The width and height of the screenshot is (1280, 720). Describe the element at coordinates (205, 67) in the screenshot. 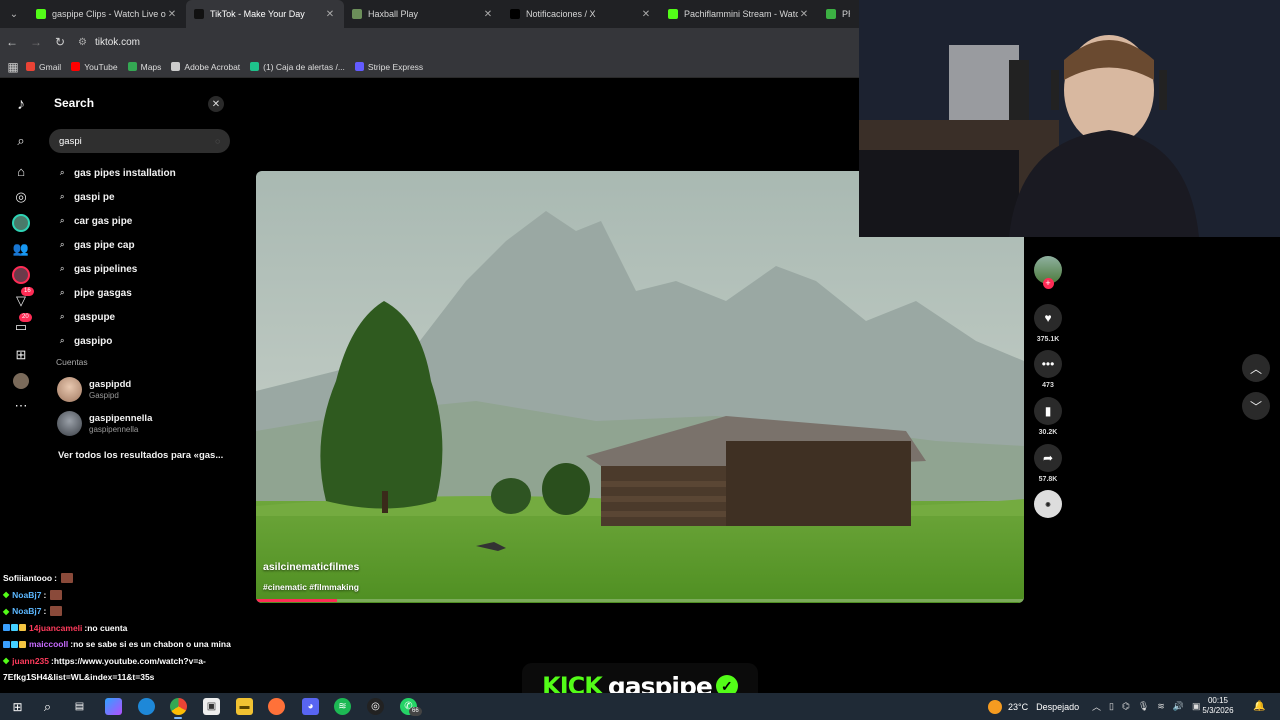

I see `bookmark-item: Adobe Acrobat` at that location.